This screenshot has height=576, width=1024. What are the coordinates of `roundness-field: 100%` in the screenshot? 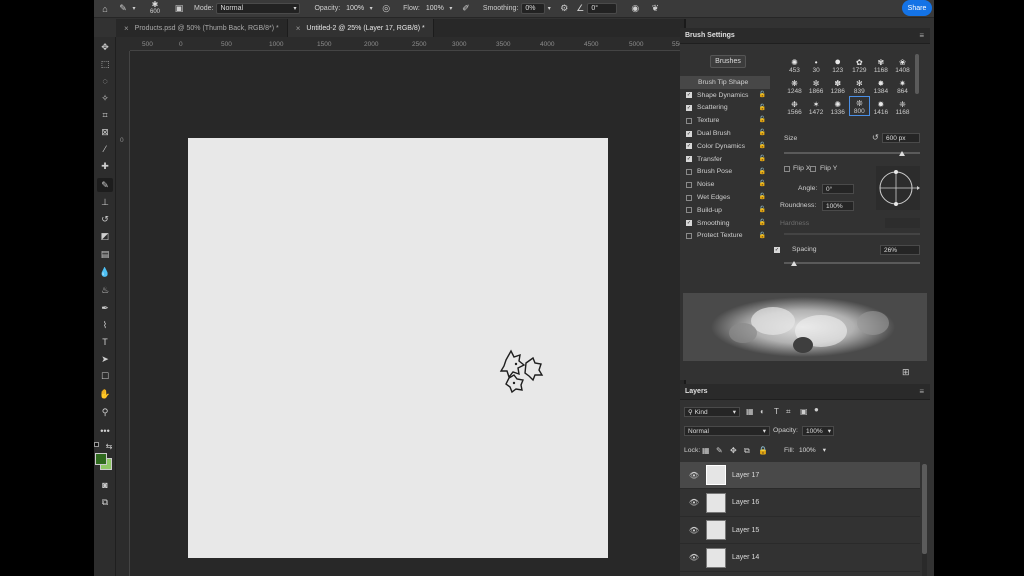 It's located at (838, 206).